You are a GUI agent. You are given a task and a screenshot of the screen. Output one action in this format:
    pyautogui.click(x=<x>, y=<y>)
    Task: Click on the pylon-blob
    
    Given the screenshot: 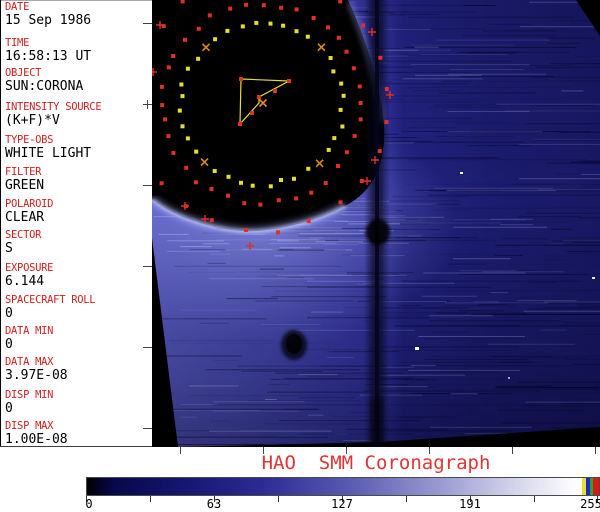 What is the action you would take?
    pyautogui.click(x=378, y=232)
    